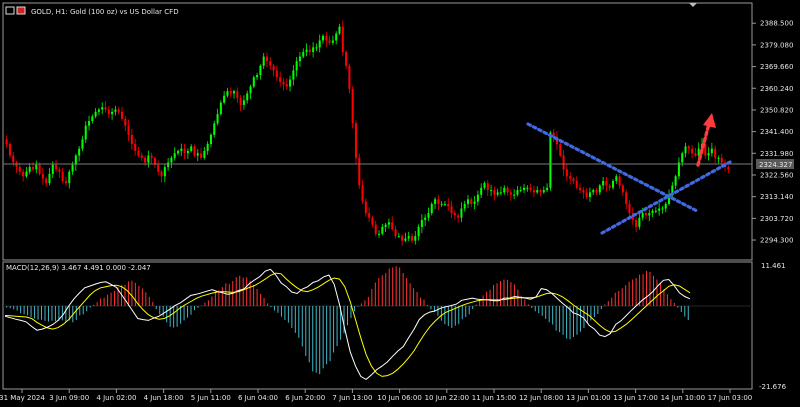 This screenshot has height=407, width=800. What do you see at coordinates (776, 197) in the screenshot?
I see `price-tick-label: 2313.140` at bounding box center [776, 197].